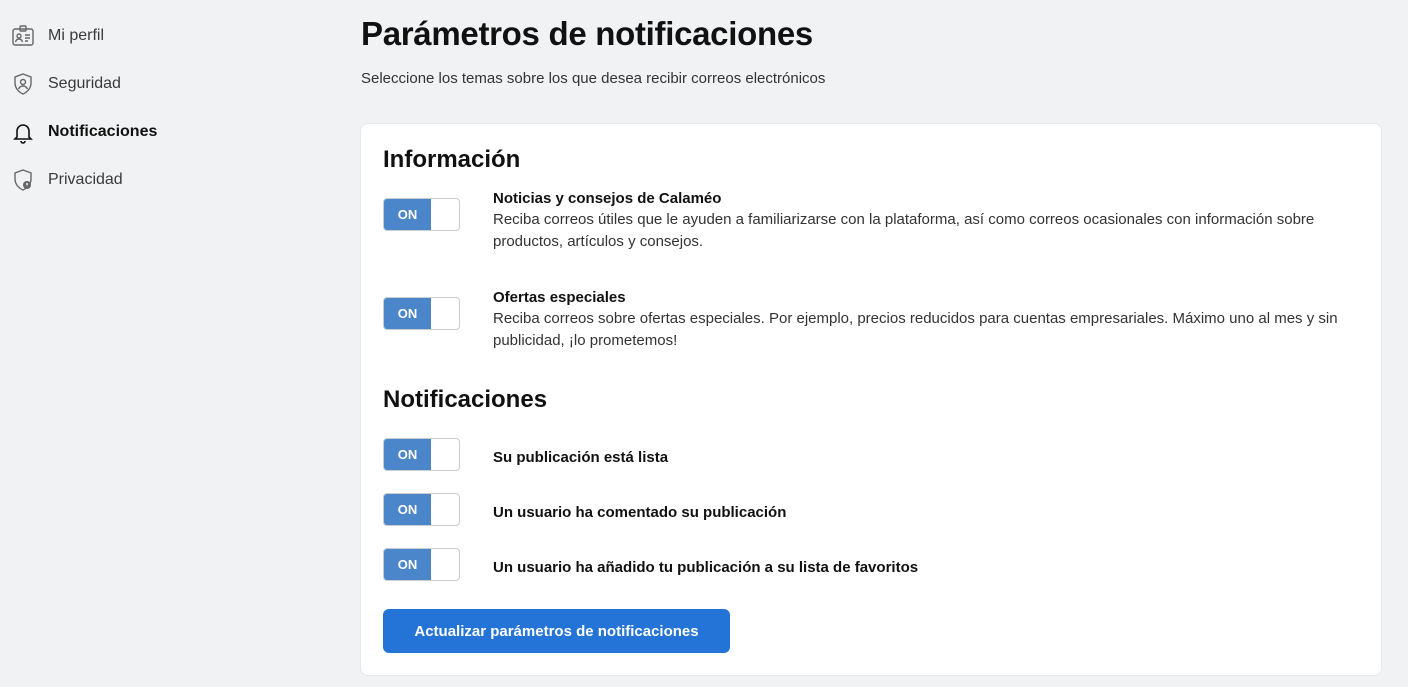 Image resolution: width=1408 pixels, height=687 pixels. Describe the element at coordinates (23, 36) in the screenshot. I see `id-card-icon` at that location.